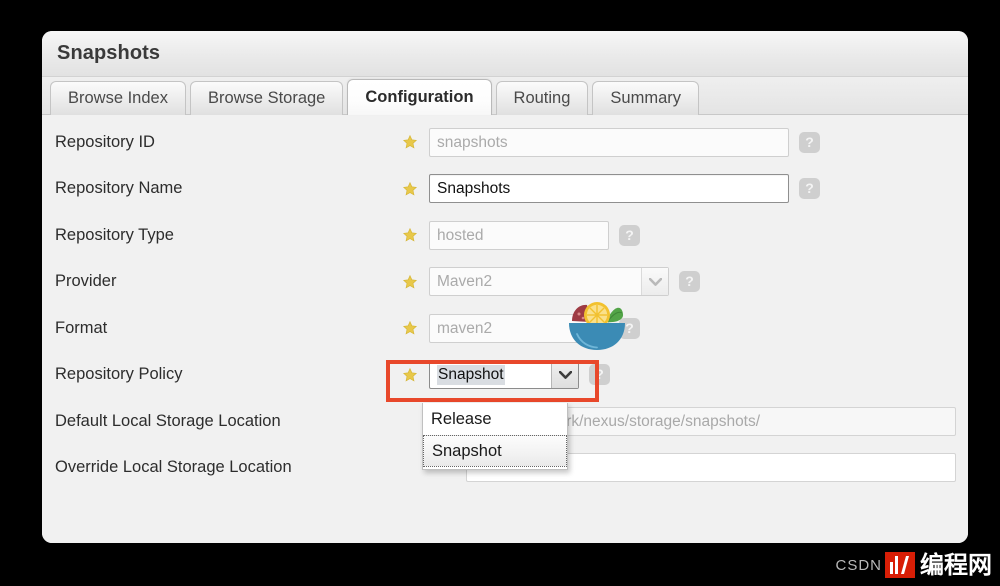 The height and width of the screenshot is (586, 1000). I want to click on select-provider-value: Maven2, so click(465, 282).